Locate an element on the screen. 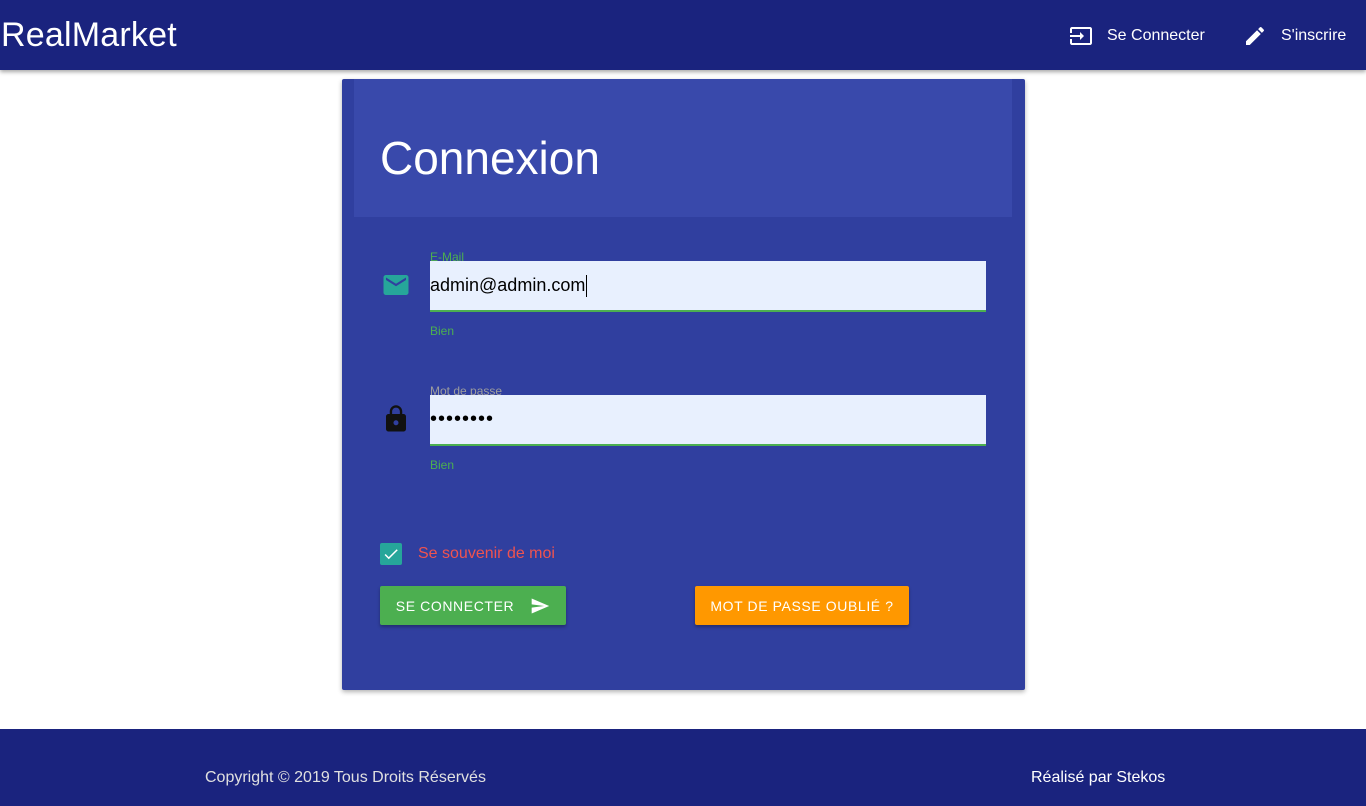  email-helper-text: Bien is located at coordinates (442, 331).